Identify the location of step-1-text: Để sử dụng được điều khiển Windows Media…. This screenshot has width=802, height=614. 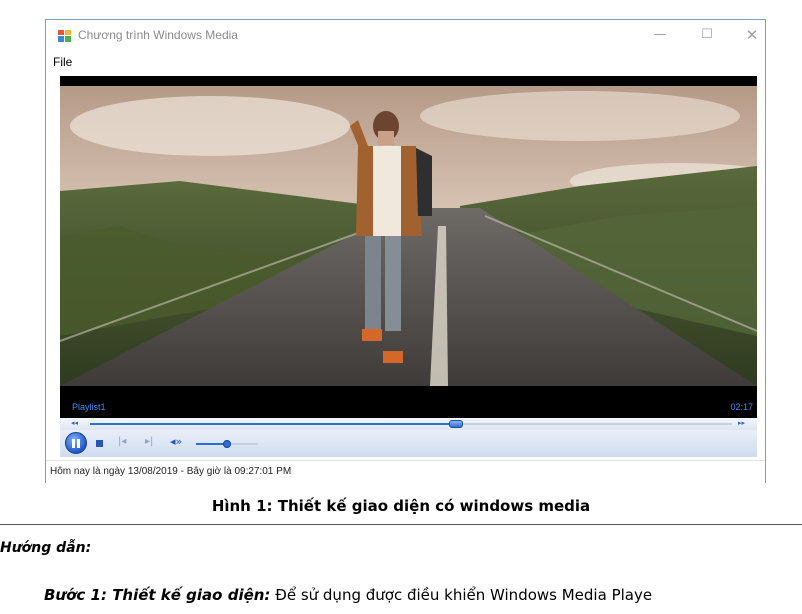
(461, 595).